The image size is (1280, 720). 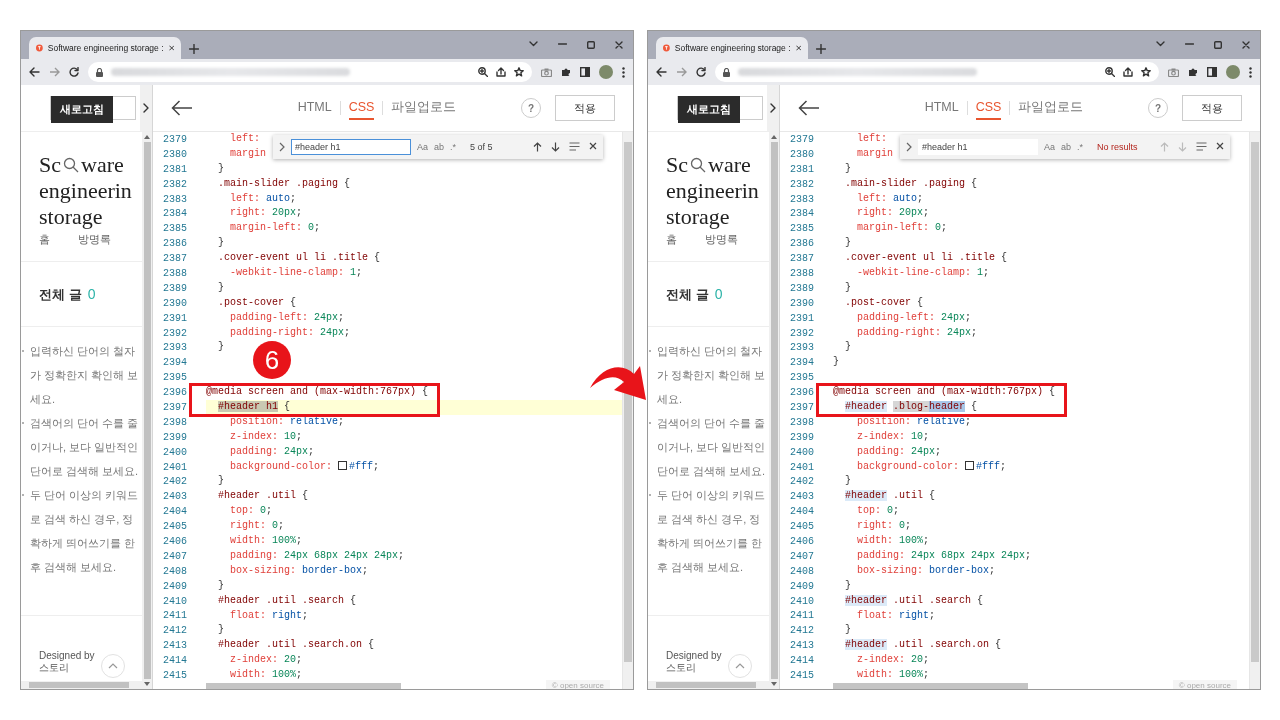 I want to click on line-number: 2386, so click(x=174, y=244).